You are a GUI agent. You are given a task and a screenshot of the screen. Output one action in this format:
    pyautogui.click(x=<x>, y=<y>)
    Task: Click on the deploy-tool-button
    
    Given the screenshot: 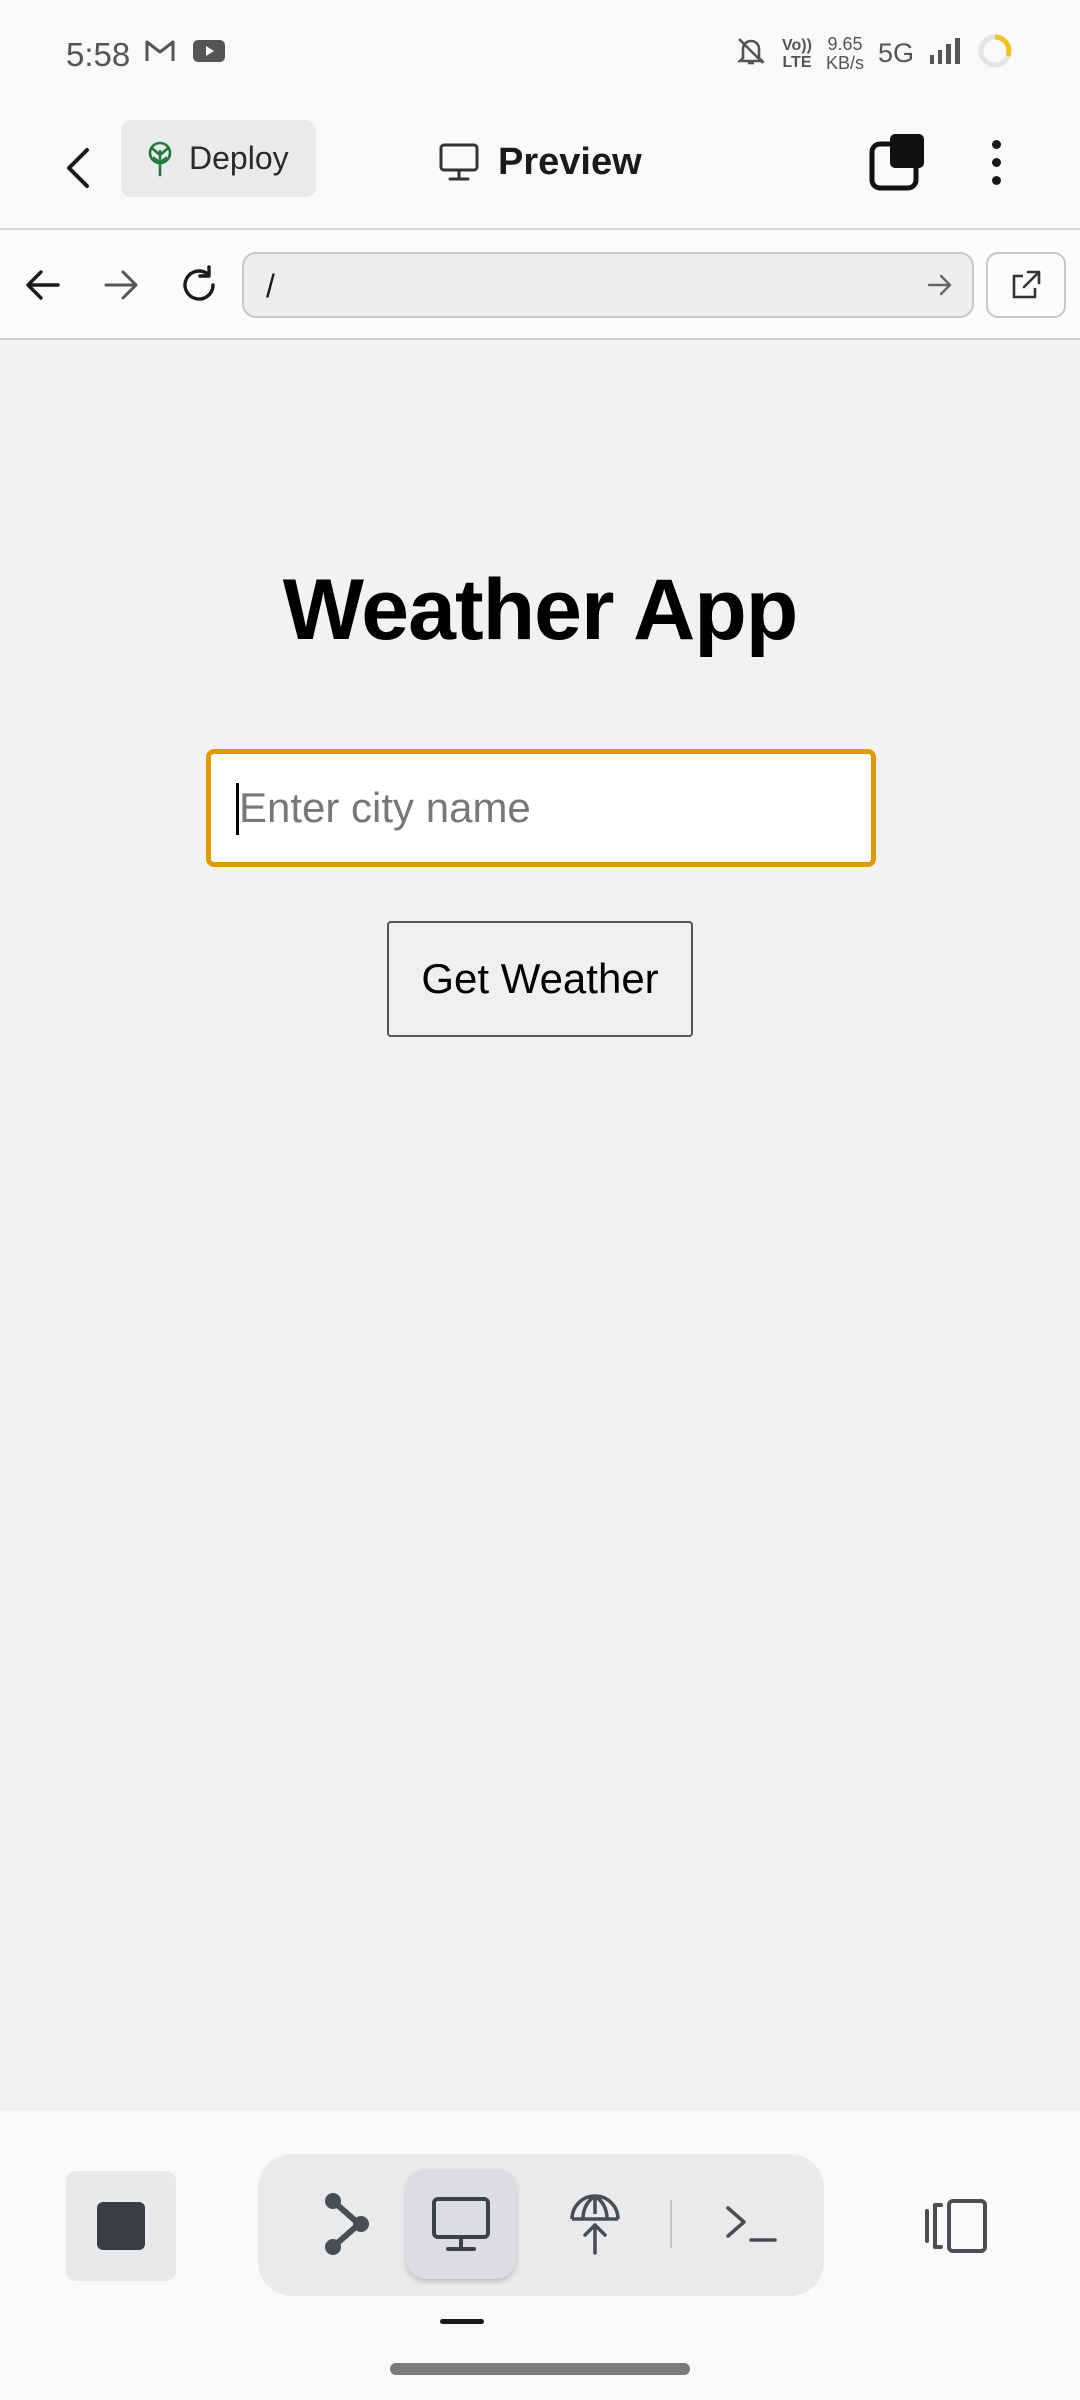 What is the action you would take?
    pyautogui.click(x=595, y=2224)
    